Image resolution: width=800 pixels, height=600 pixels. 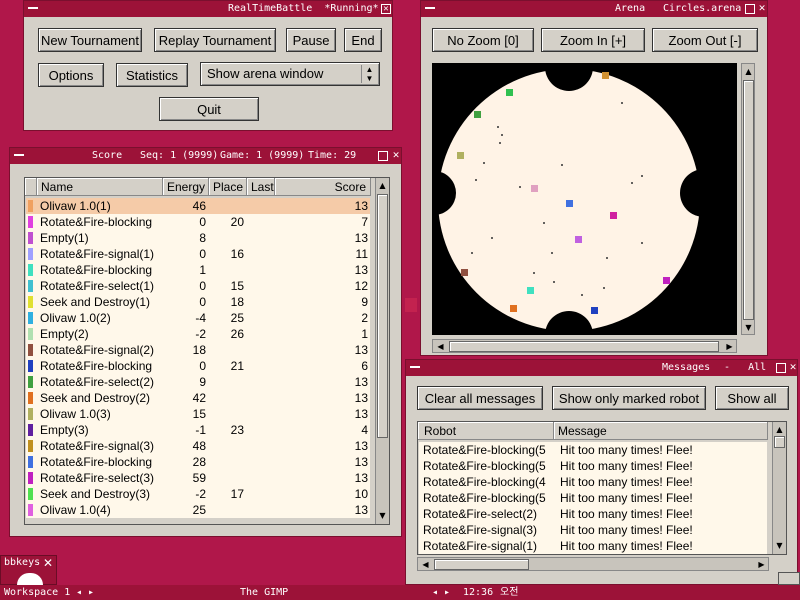 I want to click on show-marked-robot-button: Show only marked robot, so click(x=629, y=398).